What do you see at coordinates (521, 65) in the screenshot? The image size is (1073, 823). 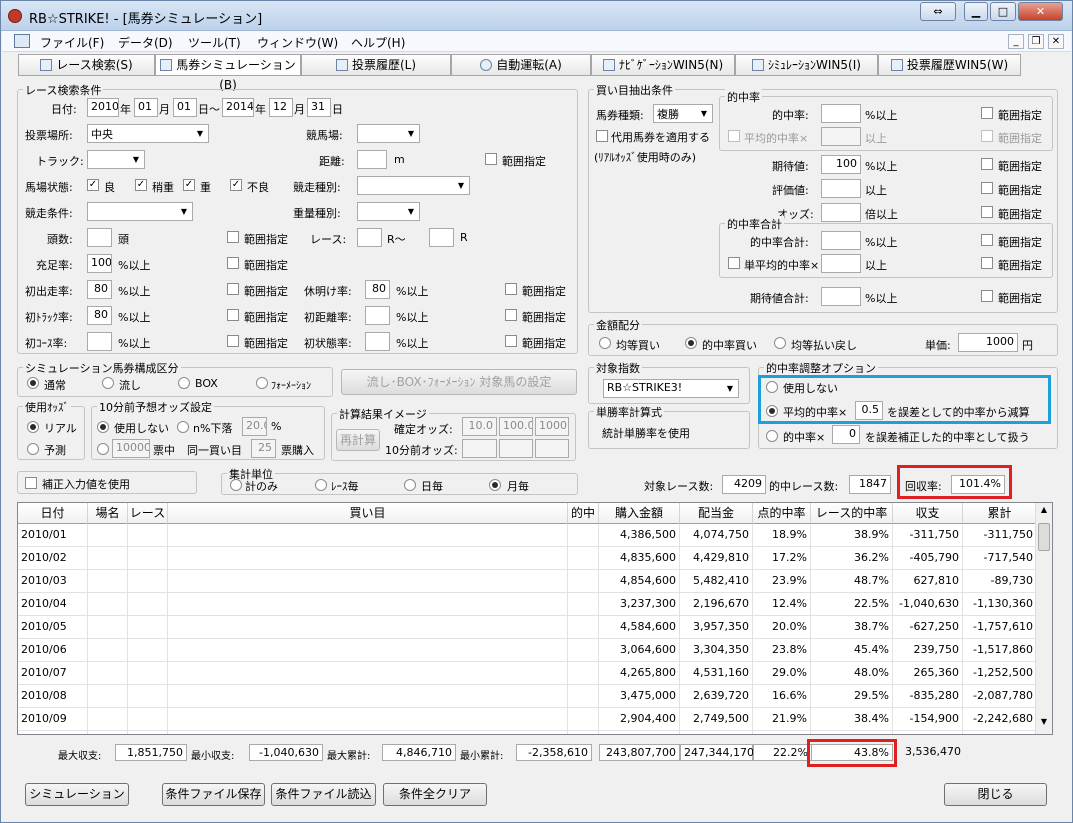 I see `tab-auto-run: 自動運転(A)` at bounding box center [521, 65].